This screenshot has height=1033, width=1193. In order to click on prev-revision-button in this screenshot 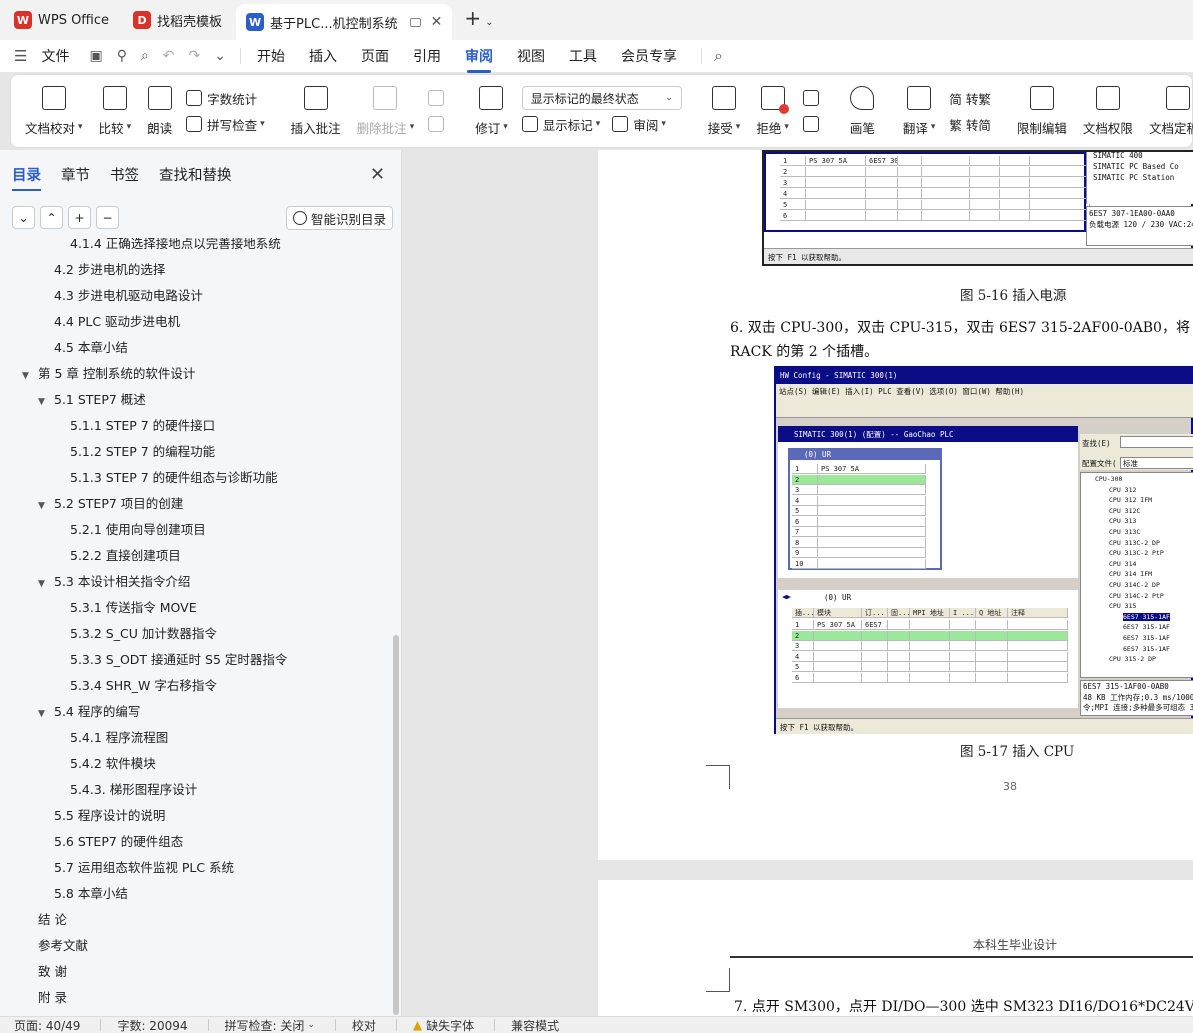, I will do `click(813, 98)`.